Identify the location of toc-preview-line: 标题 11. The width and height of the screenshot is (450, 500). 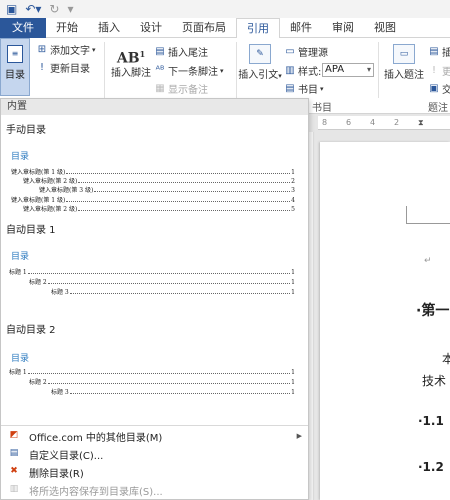
(152, 372).